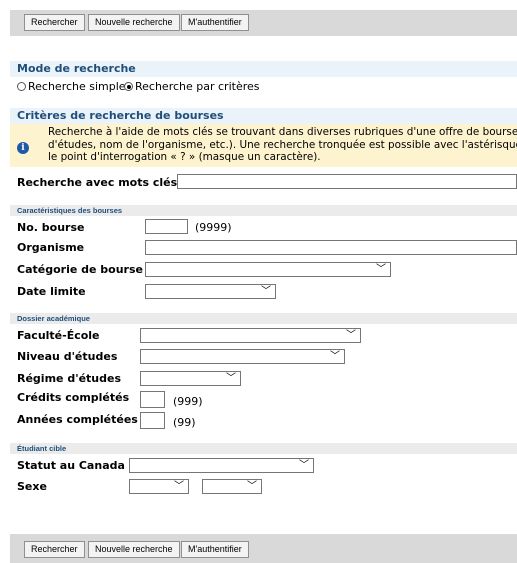 The width and height of the screenshot is (517, 563). Describe the element at coordinates (134, 549) in the screenshot. I see `new-search-button-bottom: Nouvelle recherche` at that location.